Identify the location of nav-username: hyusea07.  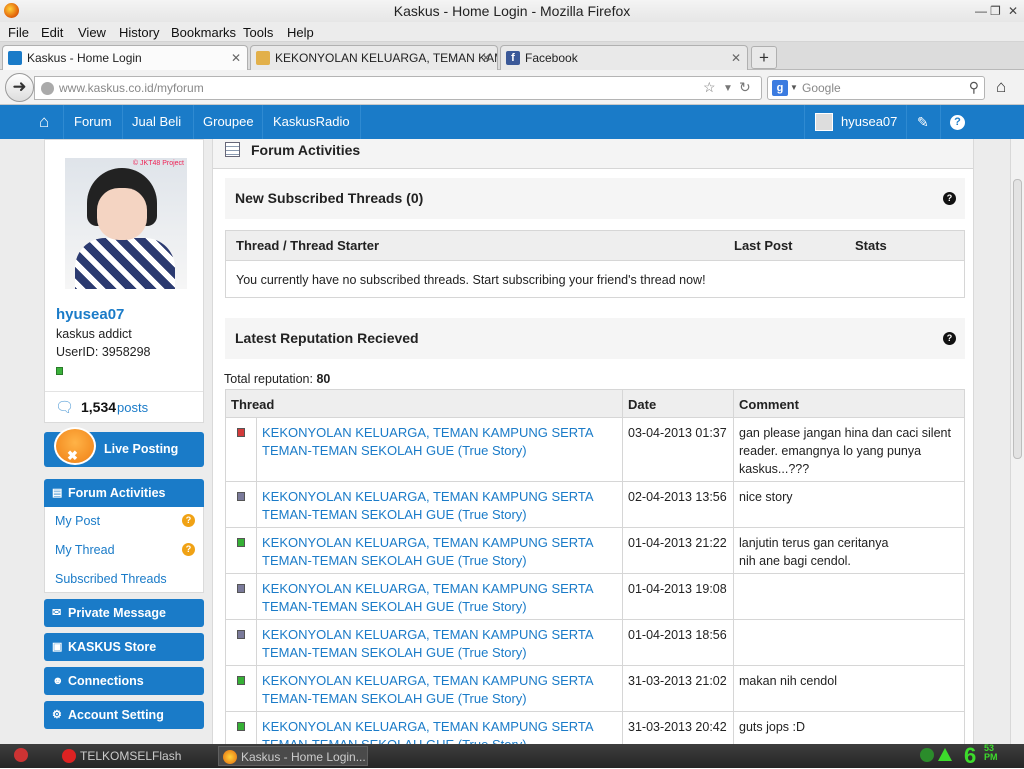
(869, 122).